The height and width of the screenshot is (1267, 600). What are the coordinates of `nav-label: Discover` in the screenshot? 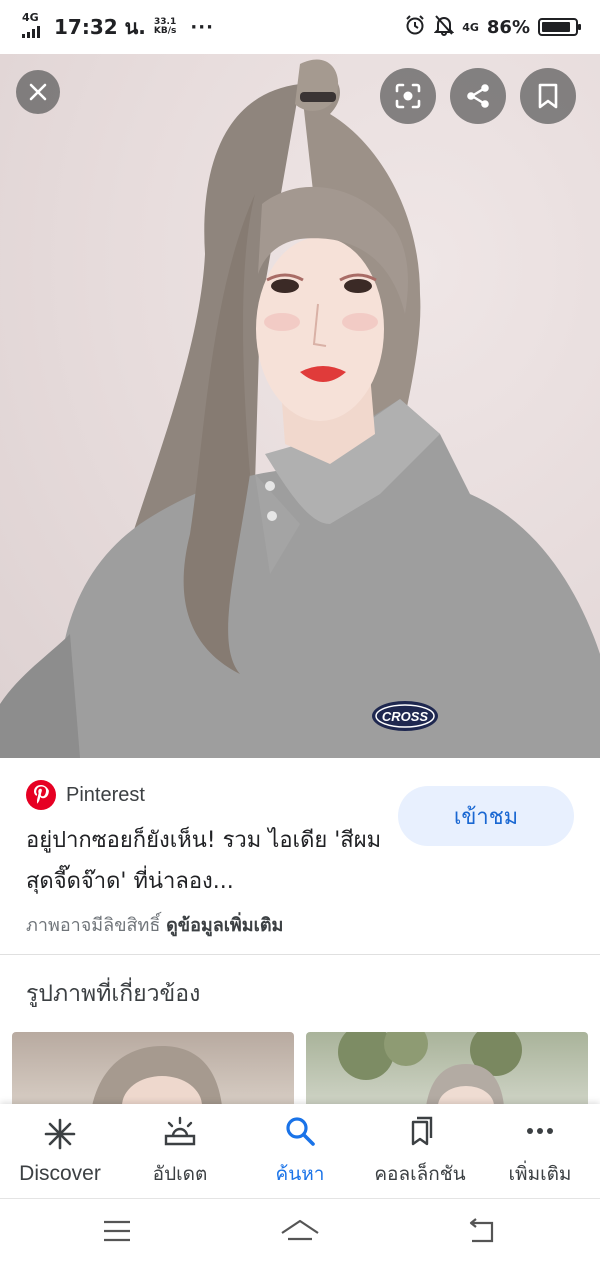 It's located at (60, 1173).